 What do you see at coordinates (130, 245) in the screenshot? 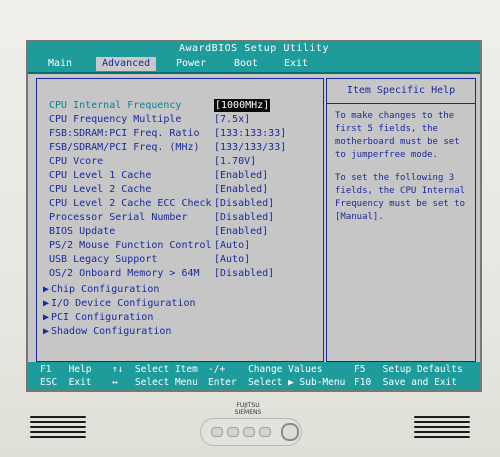
I see `setting-label: PS/2 Mouse Function Control` at bounding box center [130, 245].